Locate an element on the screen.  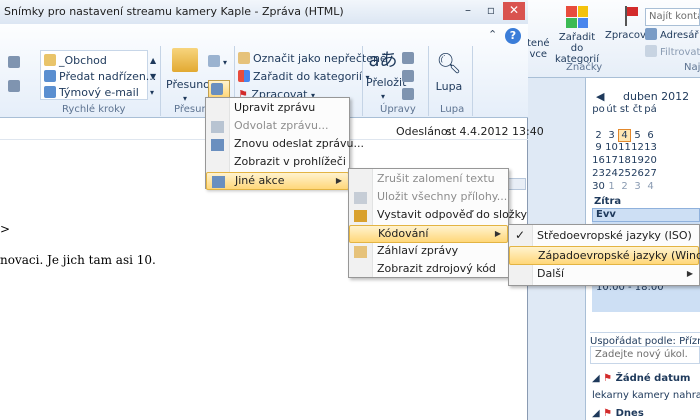
calendar-day: 12 is located at coordinates (637, 147).